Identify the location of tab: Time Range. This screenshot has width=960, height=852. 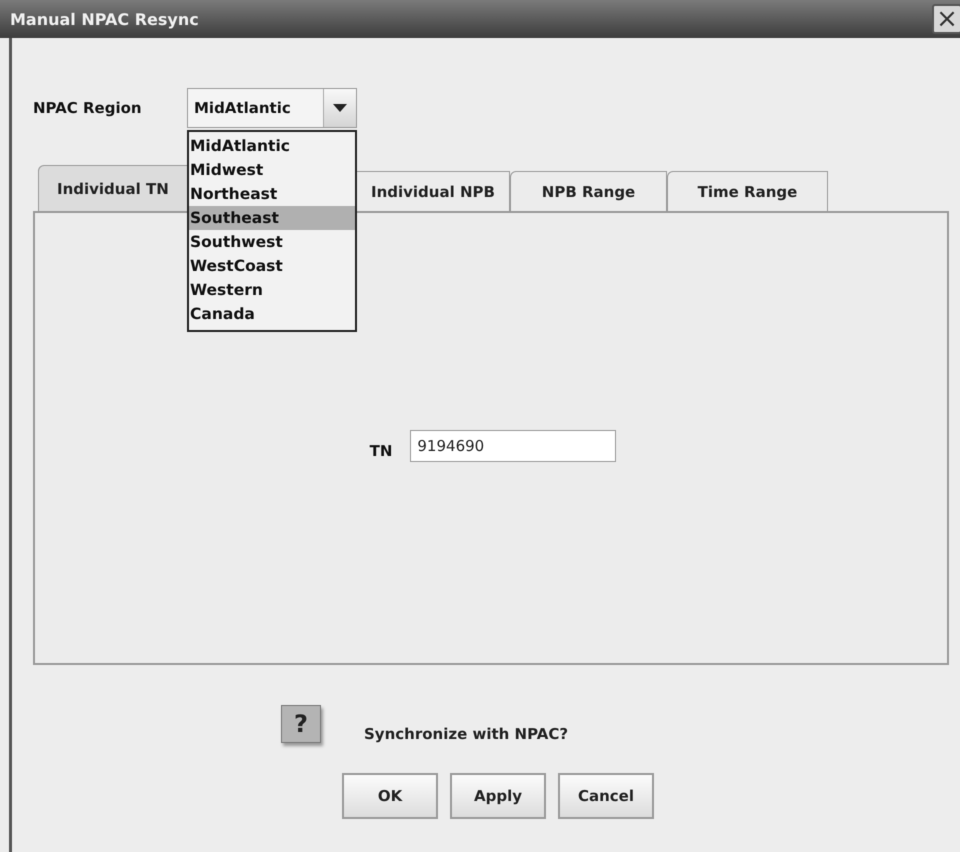
(747, 191).